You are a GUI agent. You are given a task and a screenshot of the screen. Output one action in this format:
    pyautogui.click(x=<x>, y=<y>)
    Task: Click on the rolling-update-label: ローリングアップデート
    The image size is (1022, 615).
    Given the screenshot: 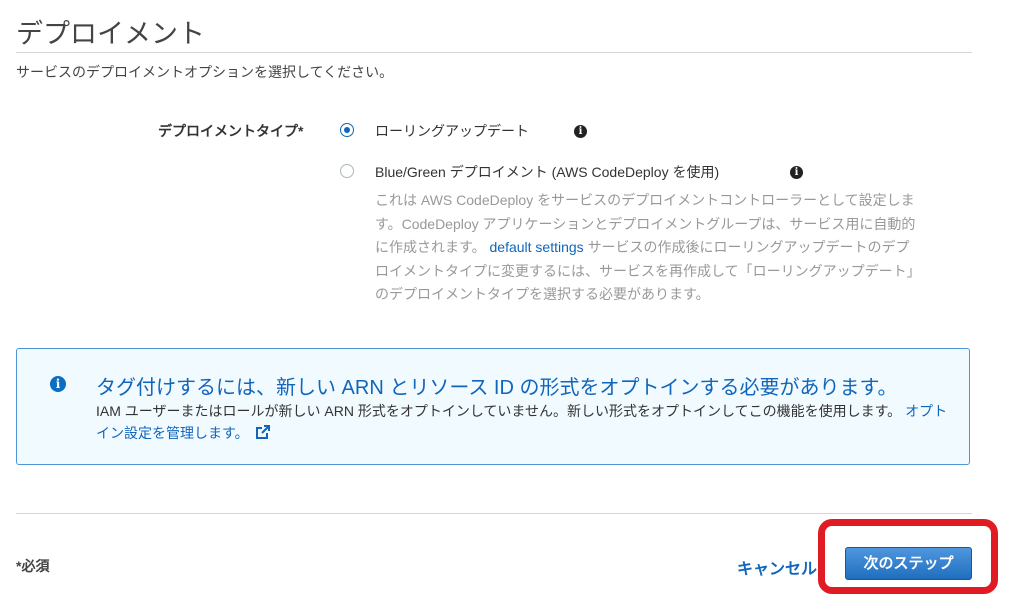 What is the action you would take?
    pyautogui.click(x=452, y=131)
    